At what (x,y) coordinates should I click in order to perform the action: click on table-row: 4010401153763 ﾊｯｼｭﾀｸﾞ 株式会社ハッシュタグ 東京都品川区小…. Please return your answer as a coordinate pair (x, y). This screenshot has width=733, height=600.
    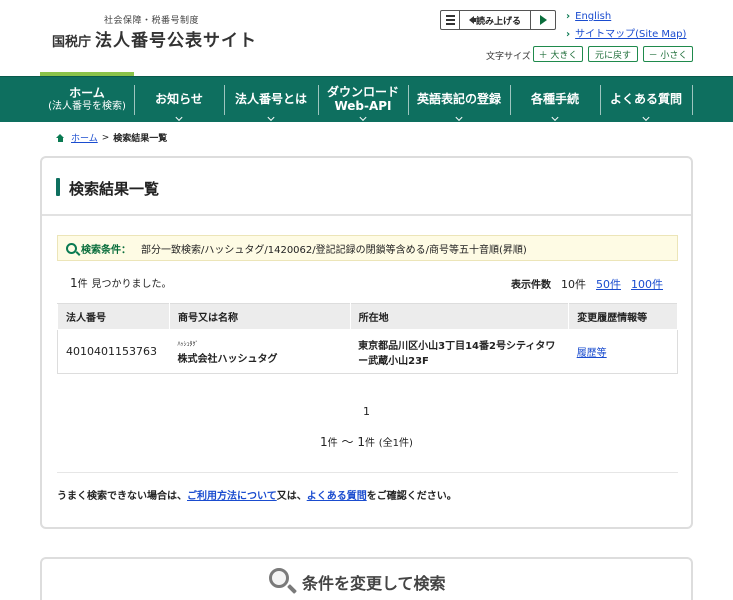
    Looking at the image, I should click on (368, 352).